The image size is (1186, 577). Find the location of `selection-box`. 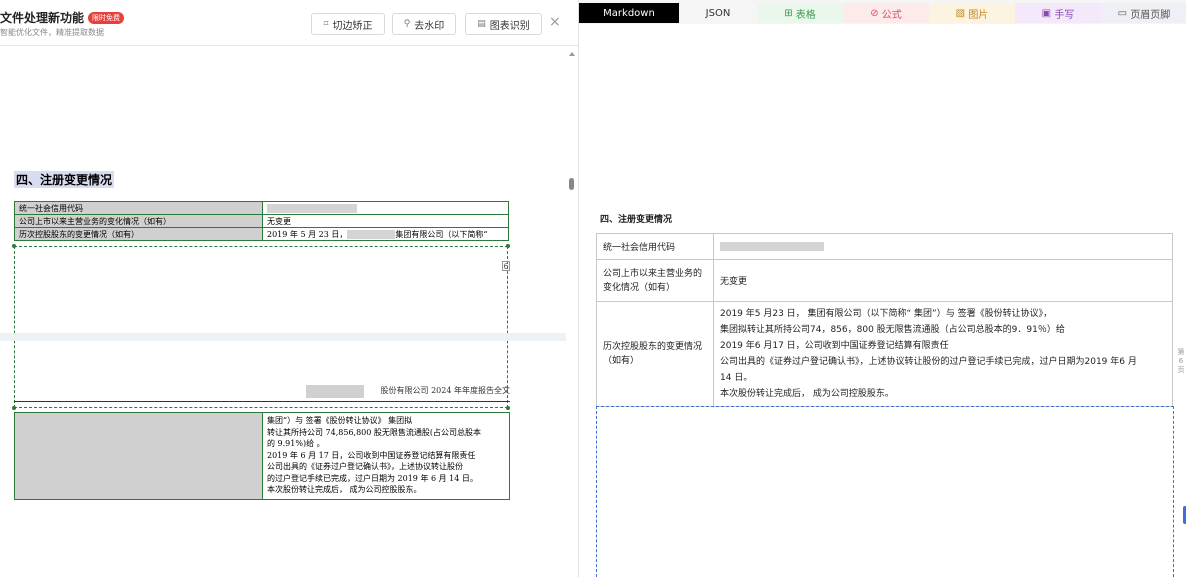

selection-box is located at coordinates (261, 327).